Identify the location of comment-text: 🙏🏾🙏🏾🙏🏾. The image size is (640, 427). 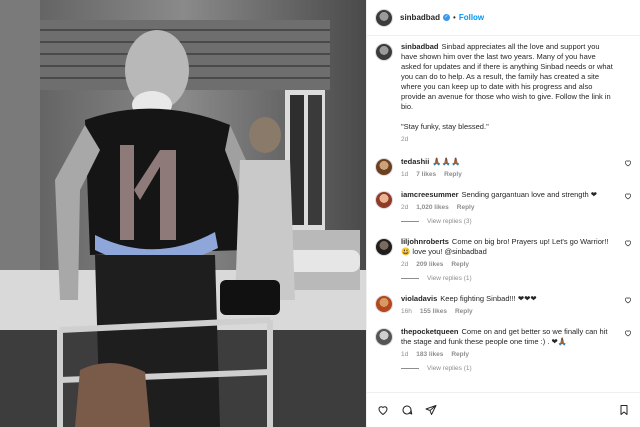
(446, 161).